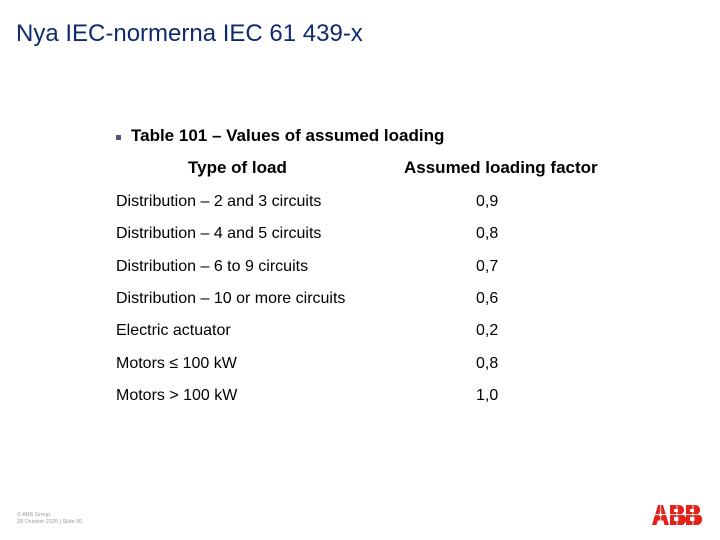 The width and height of the screenshot is (720, 540). What do you see at coordinates (34, 515) in the screenshot?
I see `copyright-text: © ABB Group` at bounding box center [34, 515].